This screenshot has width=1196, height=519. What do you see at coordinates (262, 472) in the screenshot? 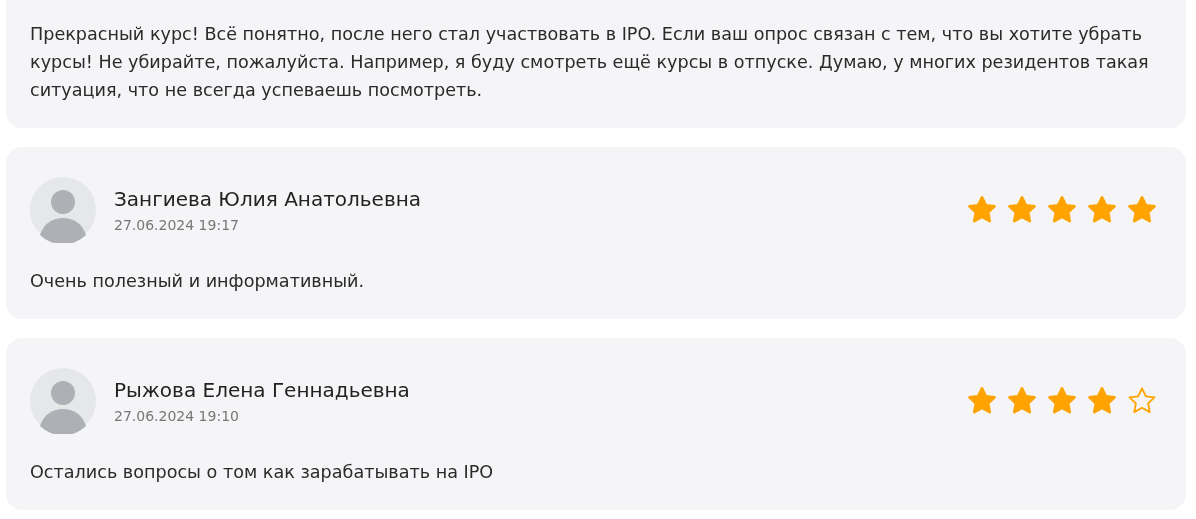
I see `review-text: Остались вопросы о том как зарабатывать на IPO` at bounding box center [262, 472].